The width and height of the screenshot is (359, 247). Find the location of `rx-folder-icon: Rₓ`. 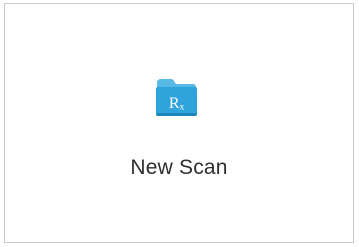

rx-folder-icon: Rₓ is located at coordinates (176, 97).